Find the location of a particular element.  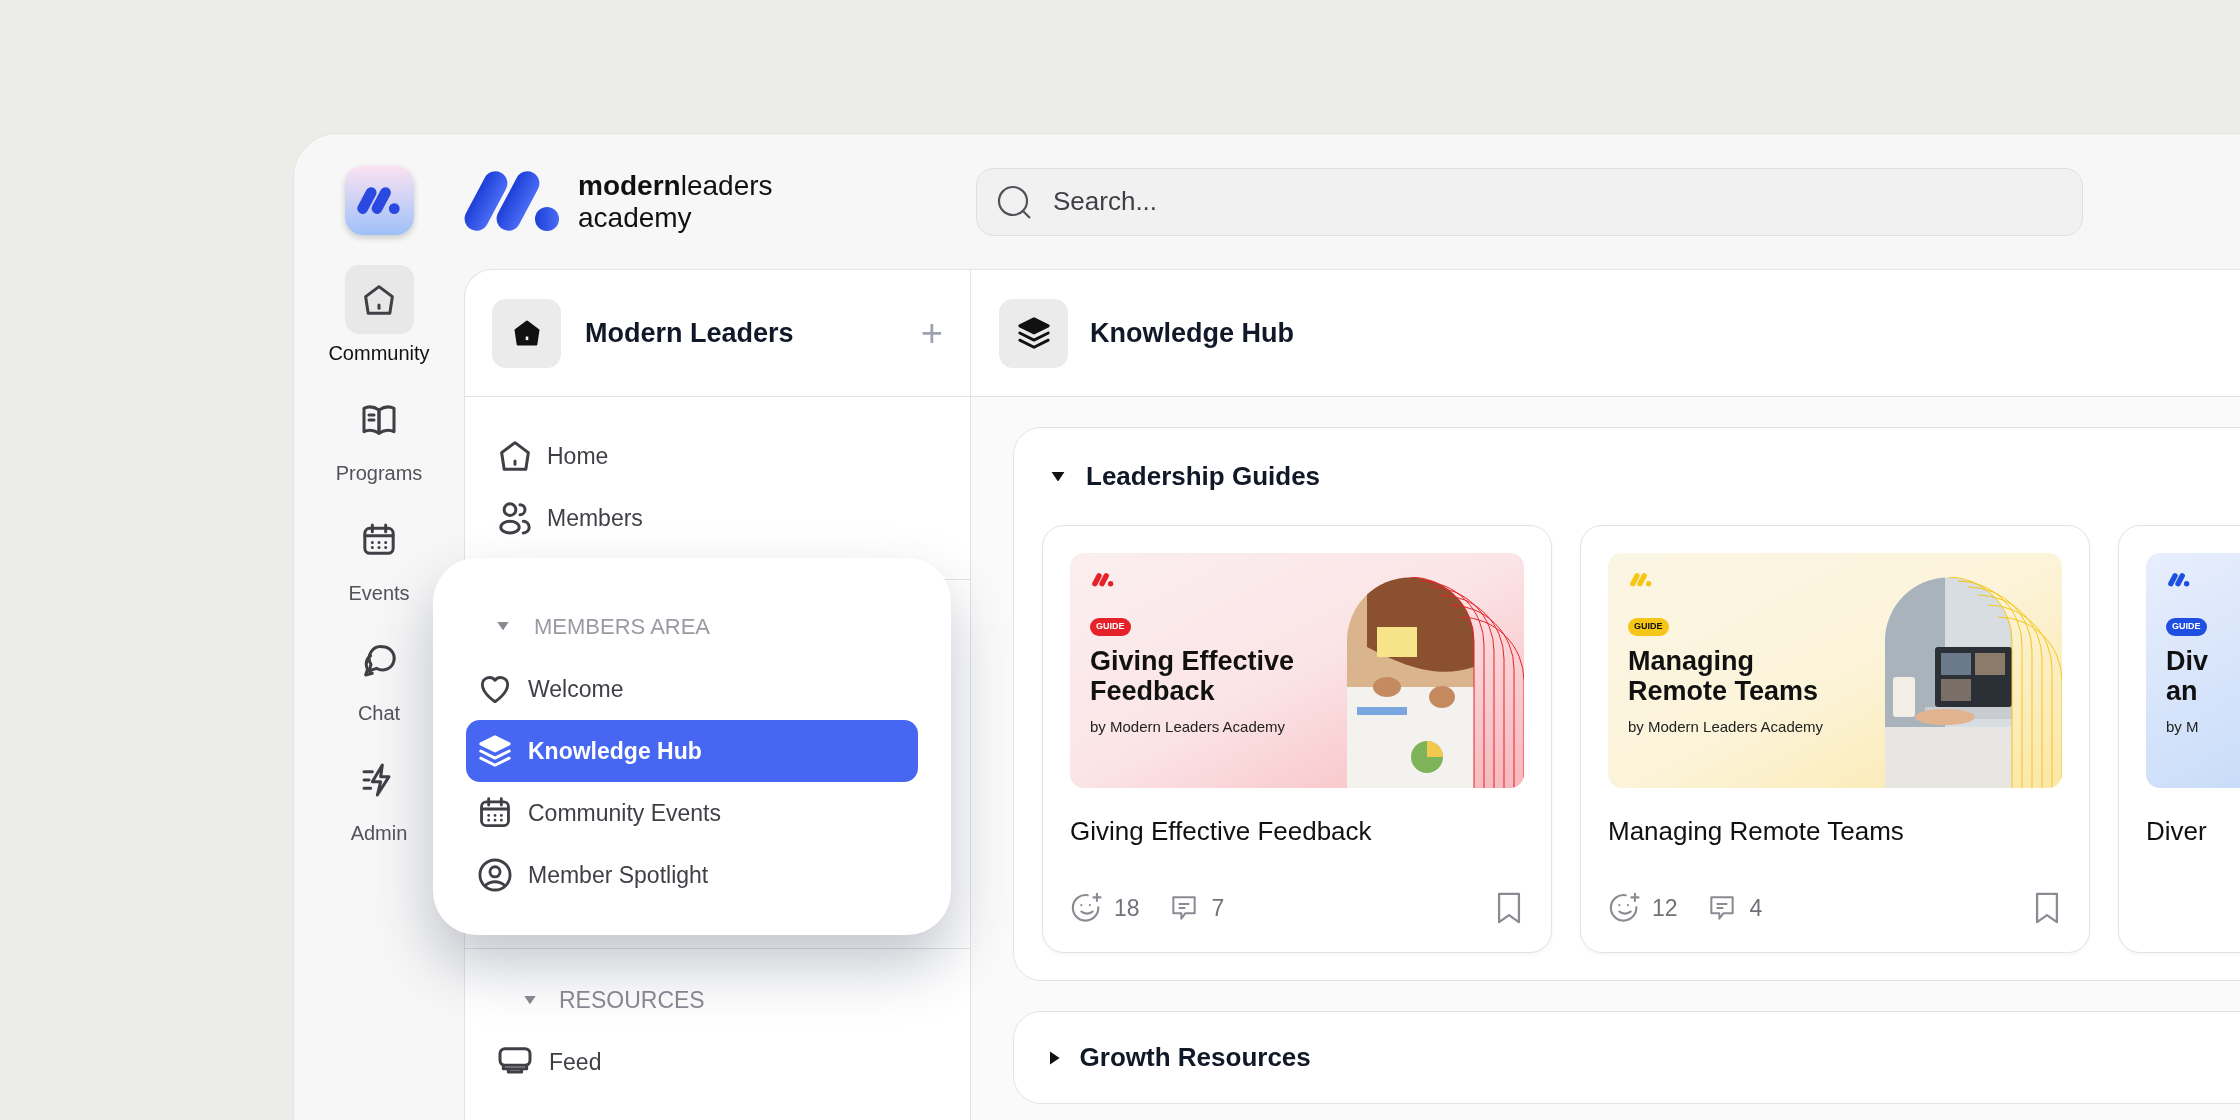

brand-name: modernleaders is located at coordinates (675, 185).